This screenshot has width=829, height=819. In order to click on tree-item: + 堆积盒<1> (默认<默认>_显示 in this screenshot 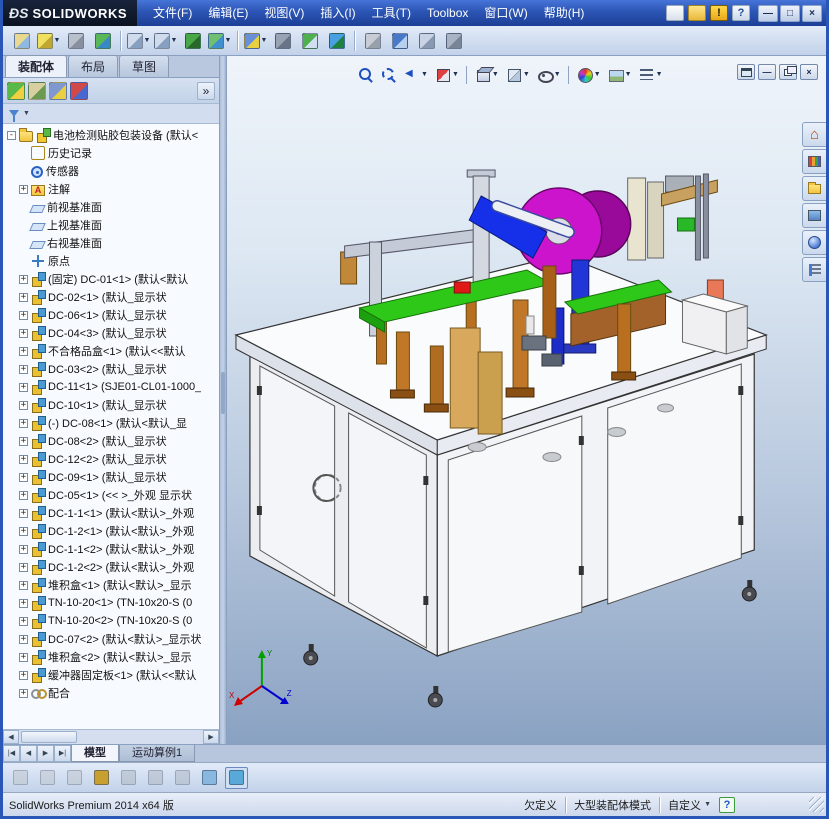, I will do `click(112, 585)`.